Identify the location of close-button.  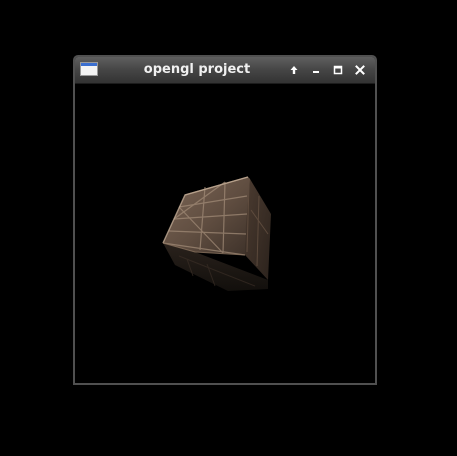
(360, 70).